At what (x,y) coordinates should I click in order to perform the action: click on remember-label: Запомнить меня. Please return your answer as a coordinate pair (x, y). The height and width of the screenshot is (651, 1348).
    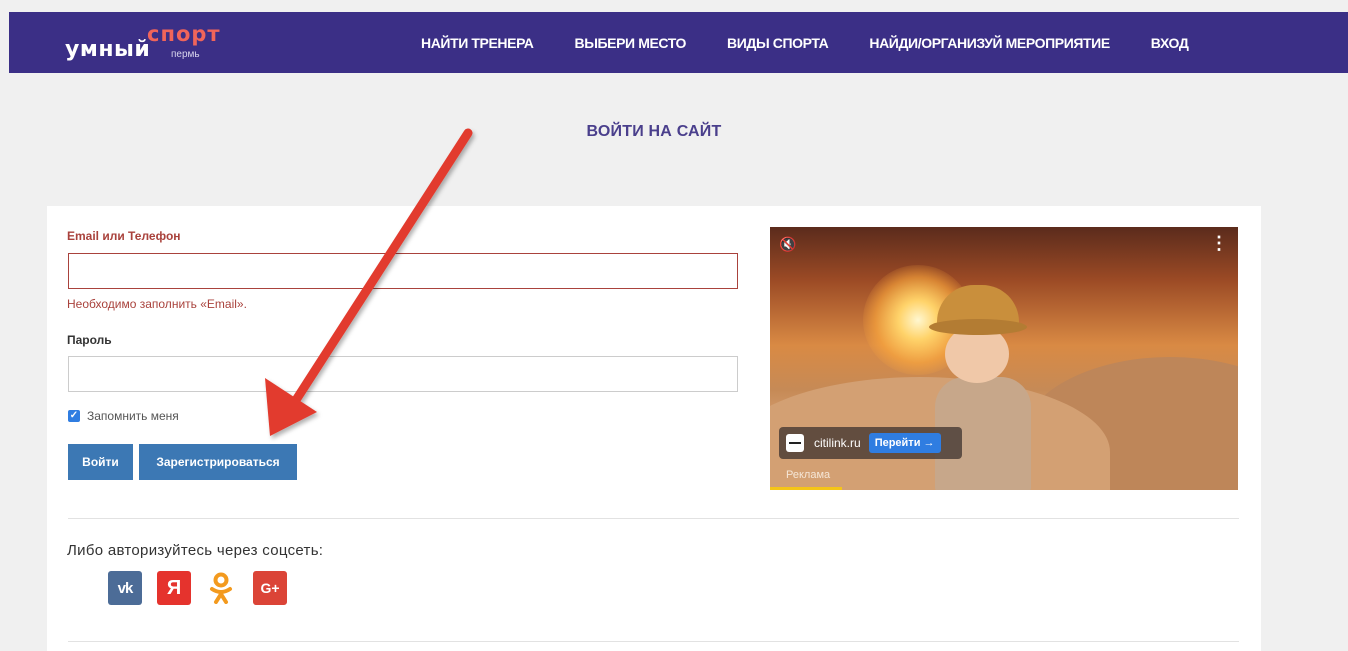
    Looking at the image, I should click on (133, 416).